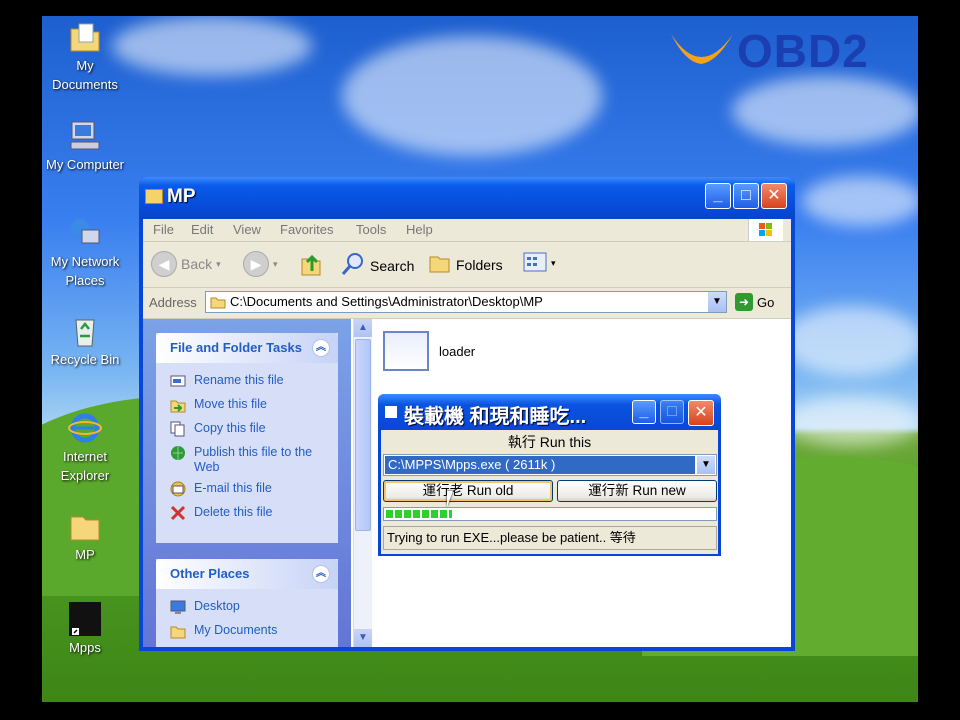 Image resolution: width=960 pixels, height=720 pixels. I want to click on mouse-cursor-icon, so click(450, 499).